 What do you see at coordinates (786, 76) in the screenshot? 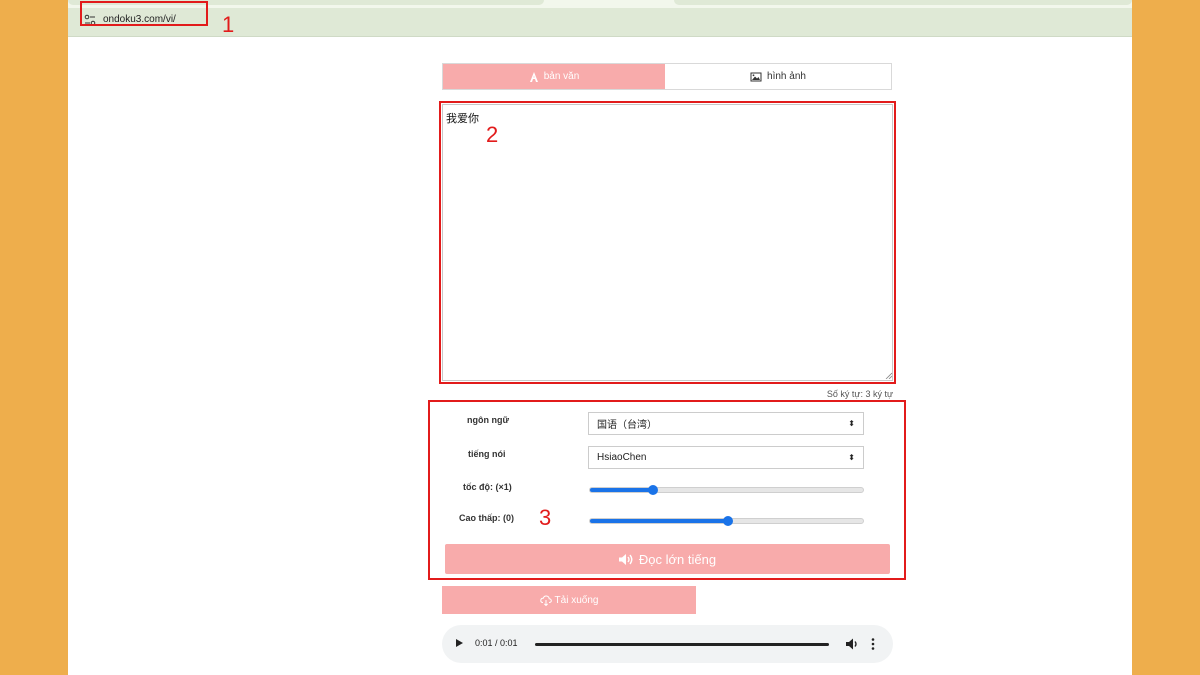
I see `tab-image-label: hình ảnh` at bounding box center [786, 76].